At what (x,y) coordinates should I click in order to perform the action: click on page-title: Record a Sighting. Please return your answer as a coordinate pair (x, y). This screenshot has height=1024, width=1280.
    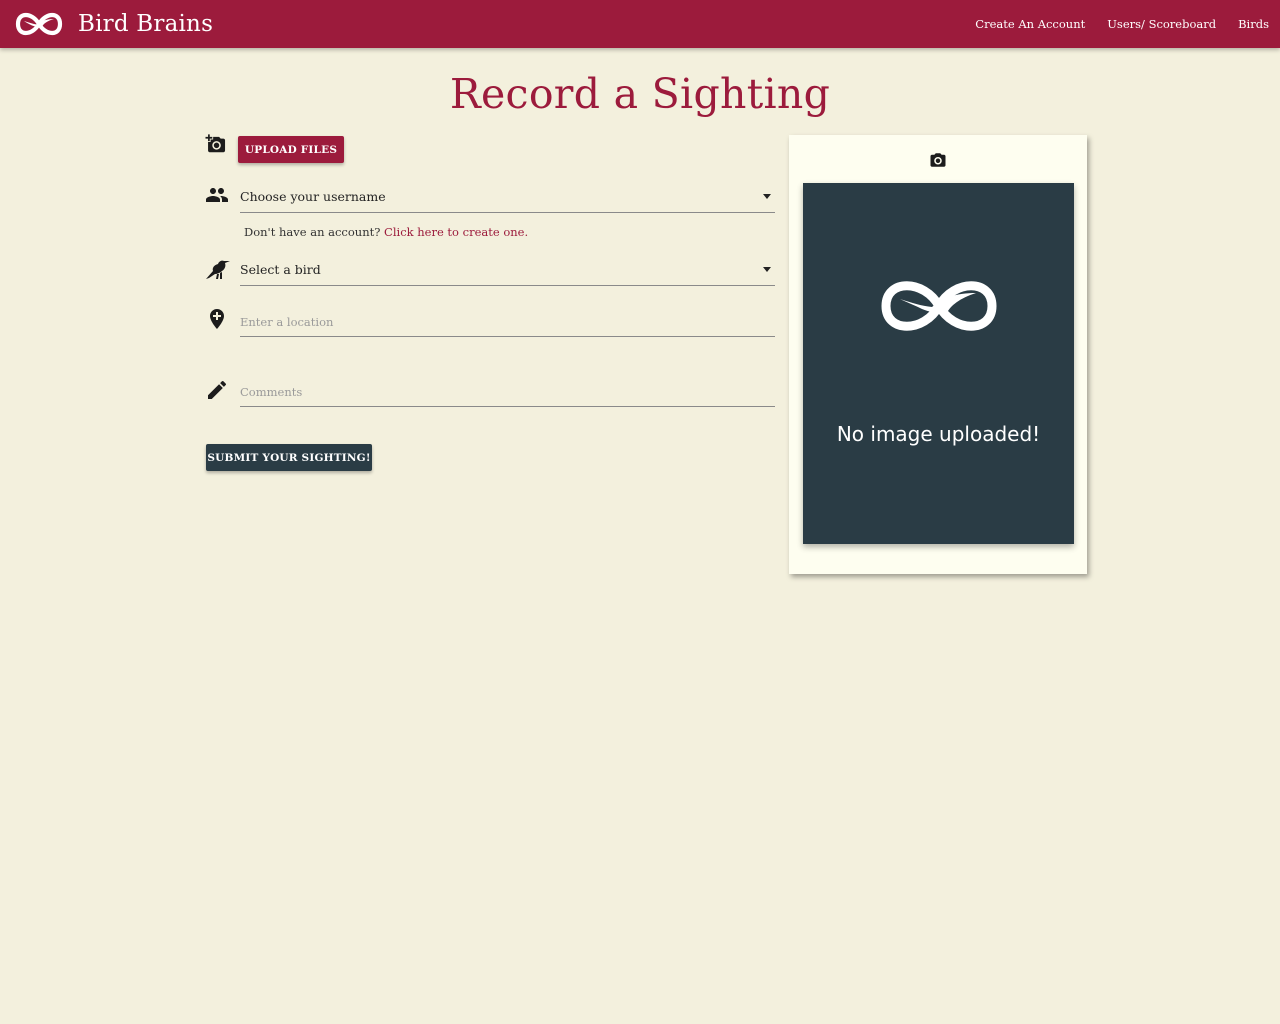
    Looking at the image, I should click on (640, 94).